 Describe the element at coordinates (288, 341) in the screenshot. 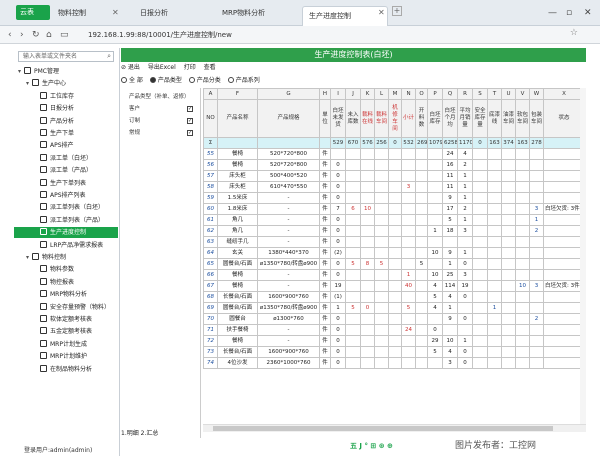

I see `table-cell: -` at that location.